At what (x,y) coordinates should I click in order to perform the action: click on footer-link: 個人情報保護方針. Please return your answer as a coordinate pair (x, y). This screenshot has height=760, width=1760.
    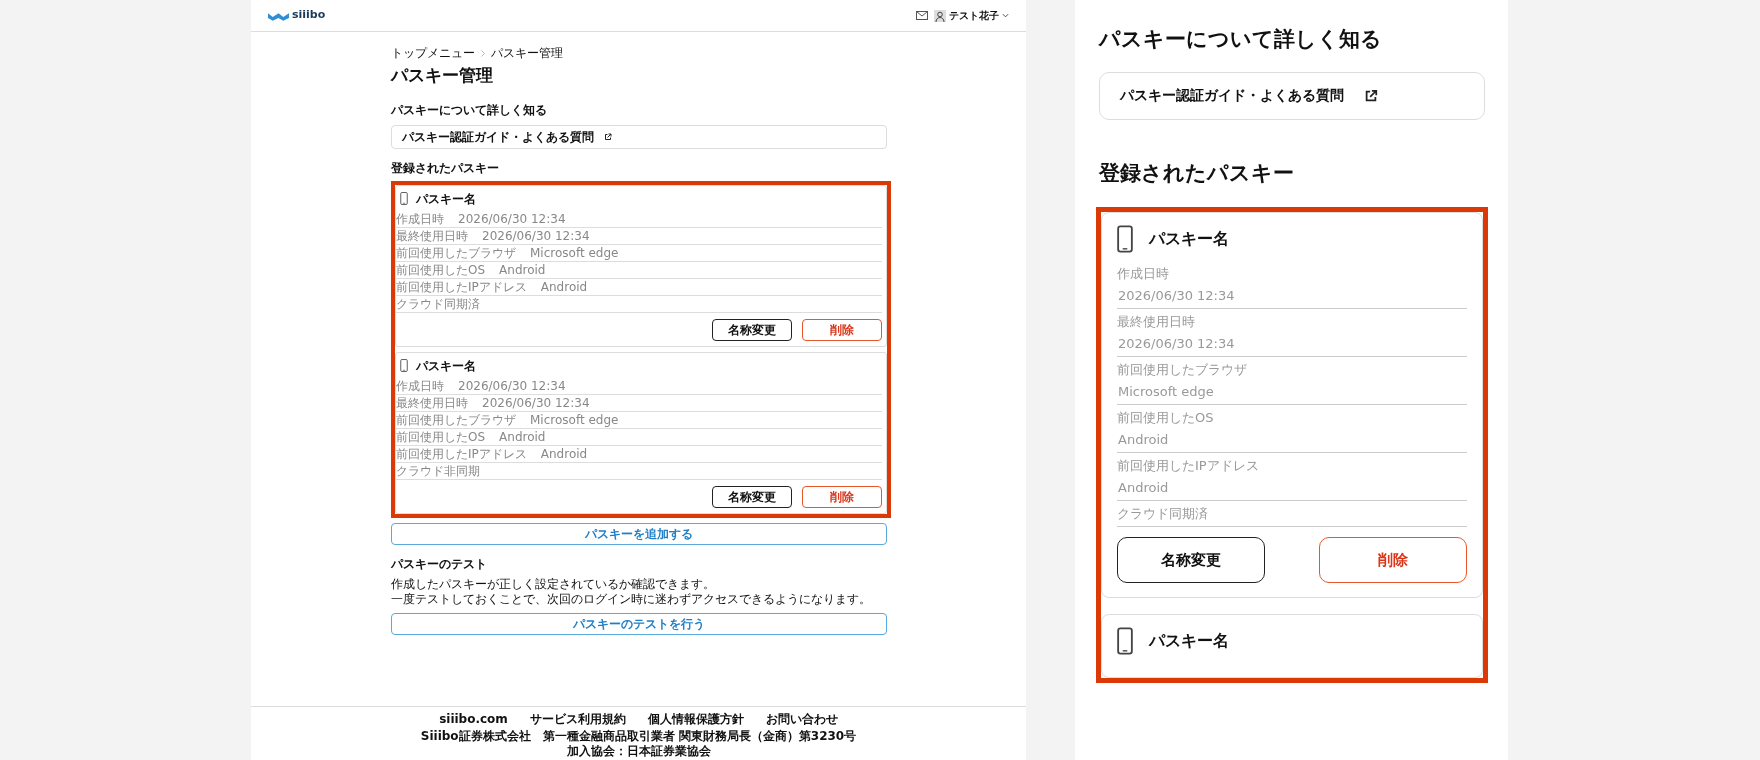
    Looking at the image, I should click on (695, 719).